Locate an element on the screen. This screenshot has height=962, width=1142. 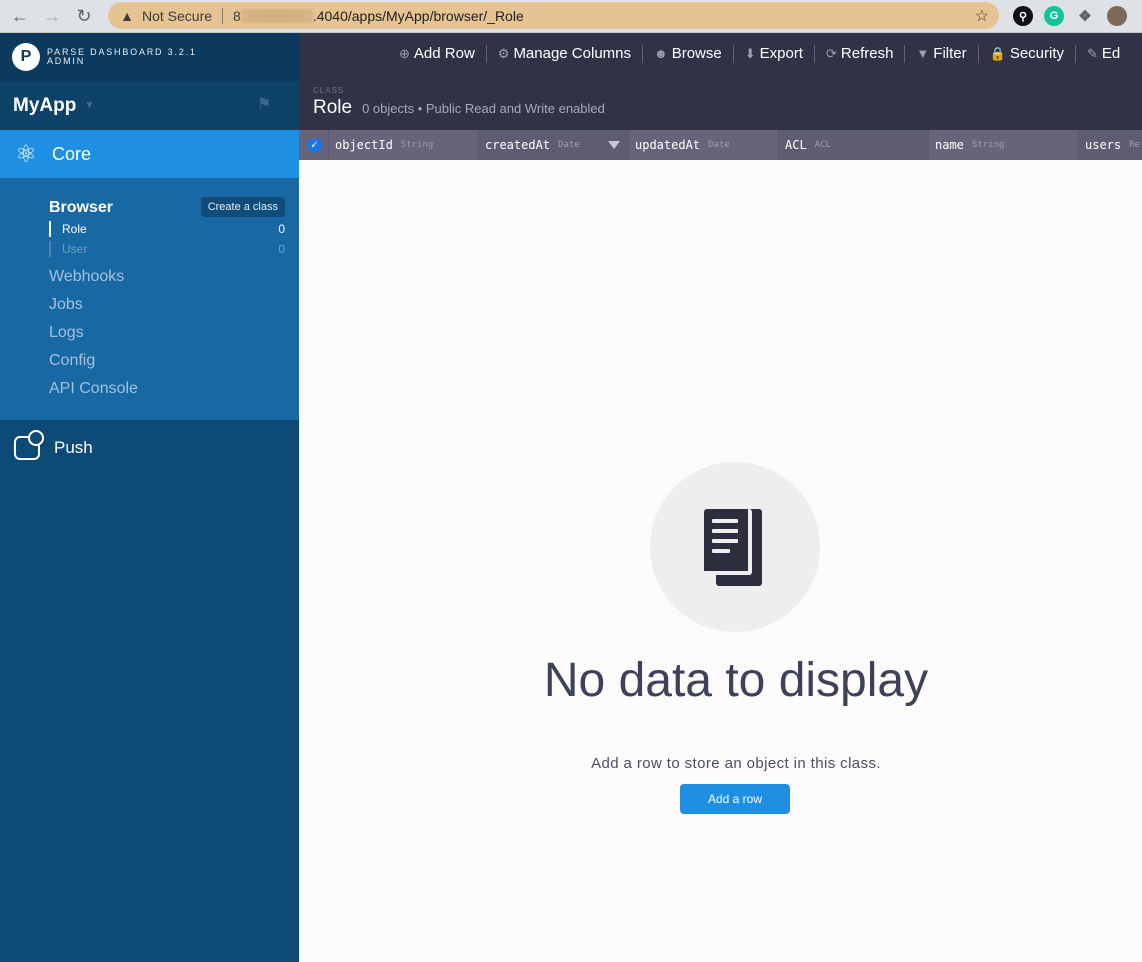
edit-icon: ✎ is located at coordinates (1092, 53).